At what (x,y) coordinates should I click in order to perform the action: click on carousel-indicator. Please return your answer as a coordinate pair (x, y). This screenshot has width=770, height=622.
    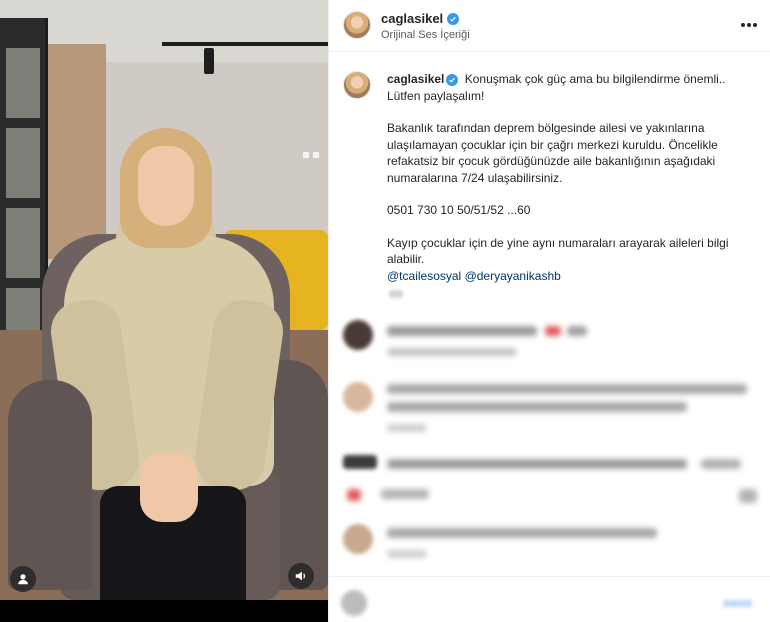
    Looking at the image, I should click on (311, 155).